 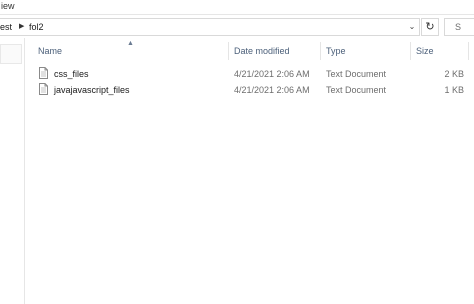 What do you see at coordinates (11, 54) in the screenshot?
I see `navigation-pane-item` at bounding box center [11, 54].